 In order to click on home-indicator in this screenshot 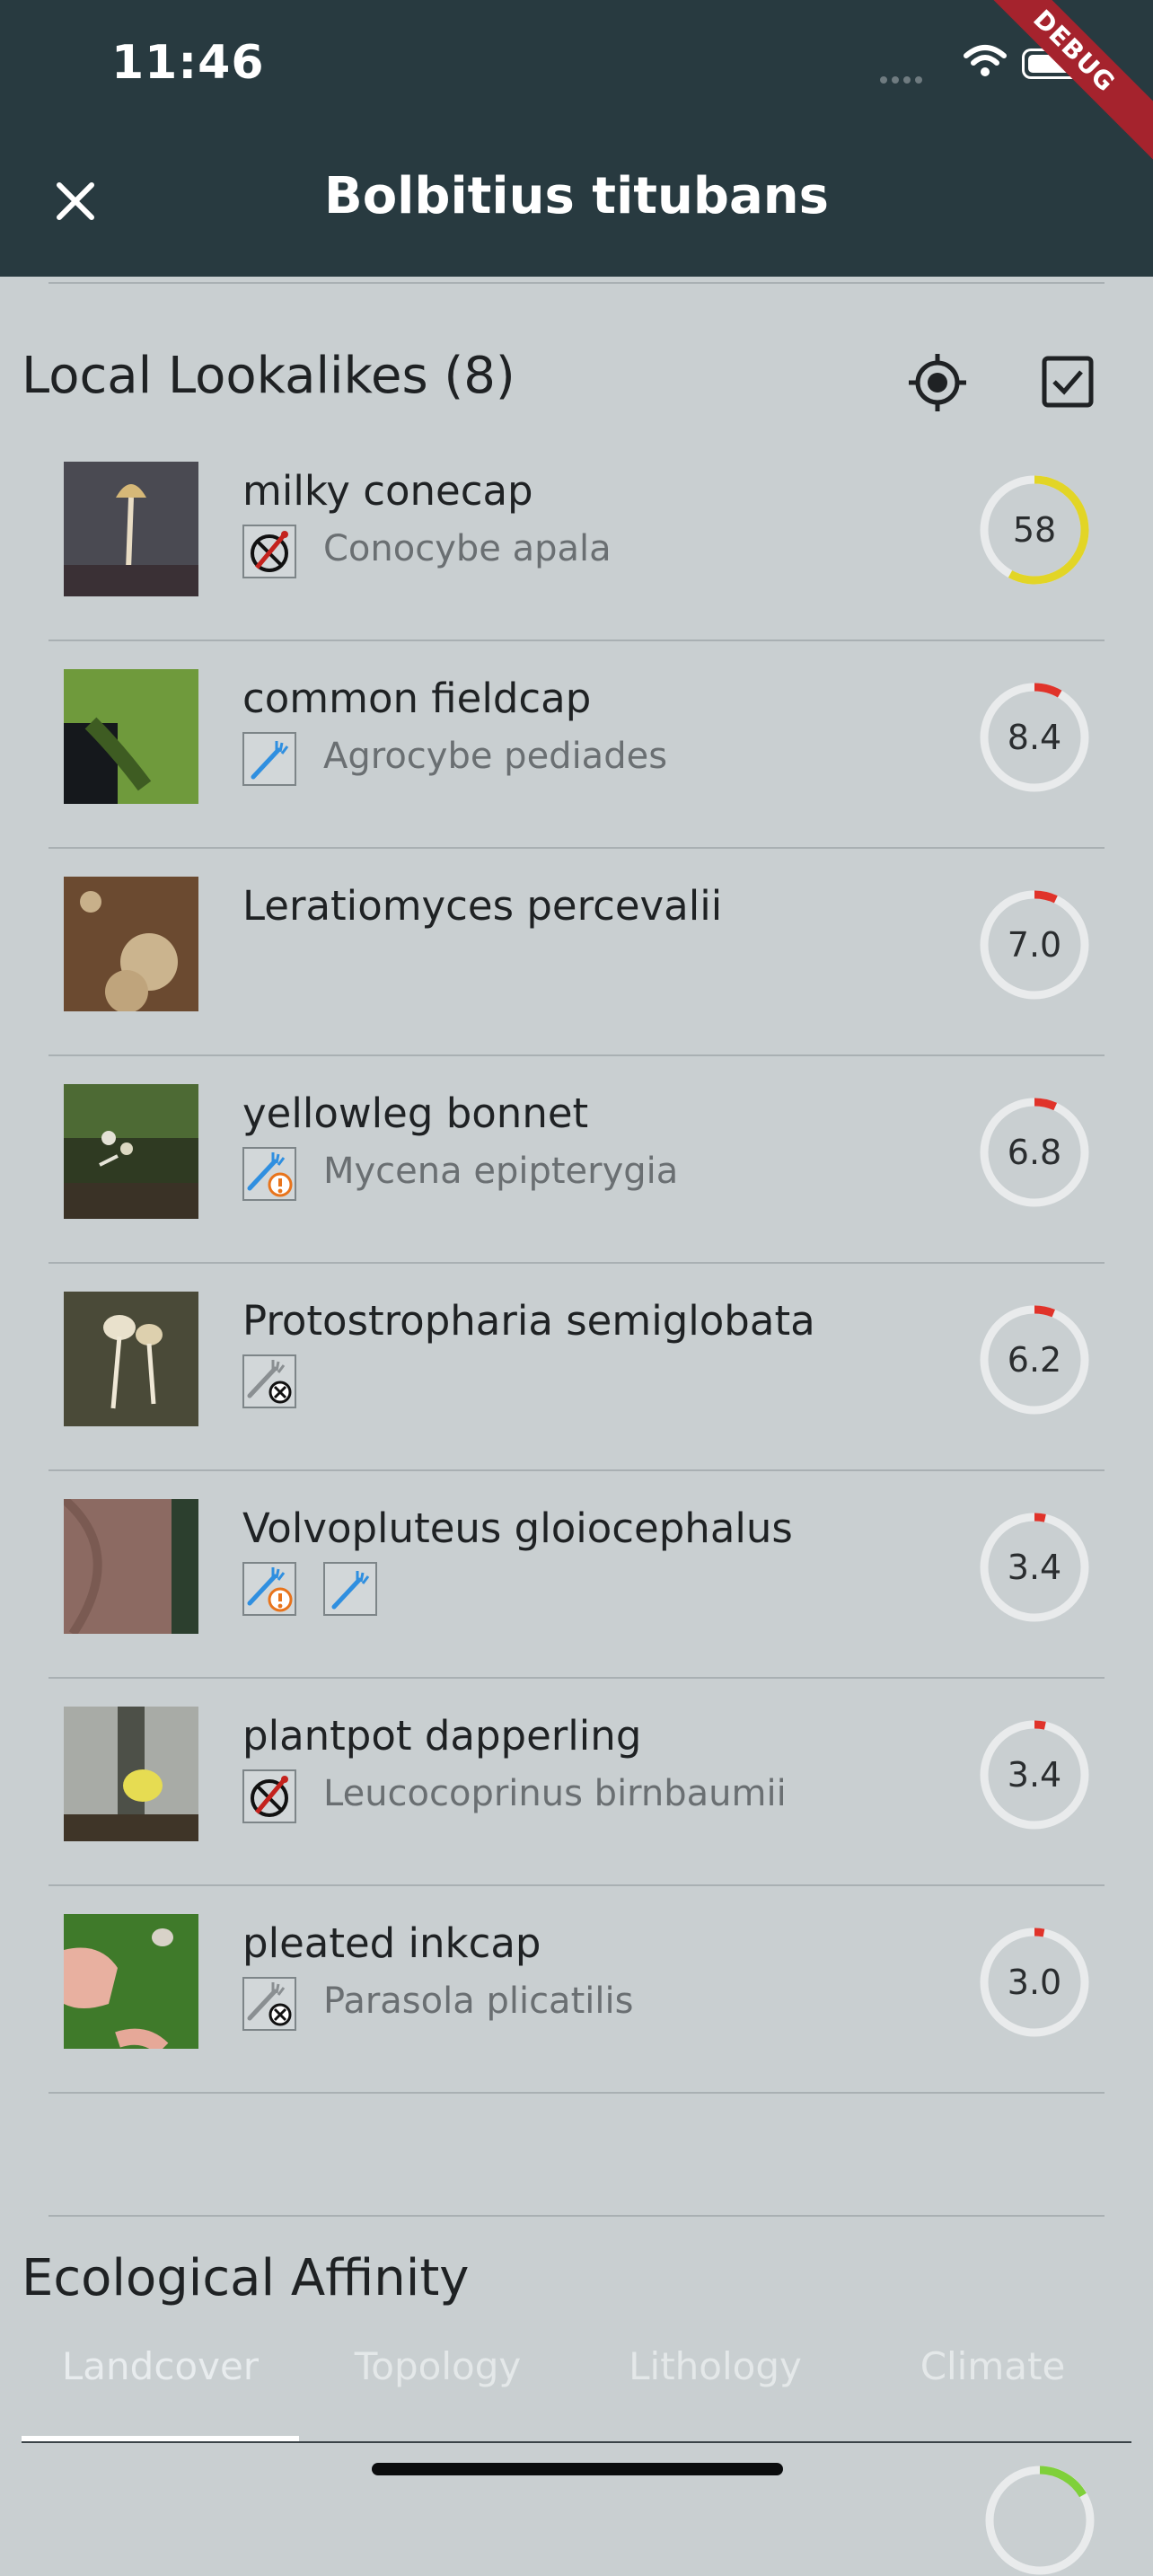, I will do `click(577, 2469)`.